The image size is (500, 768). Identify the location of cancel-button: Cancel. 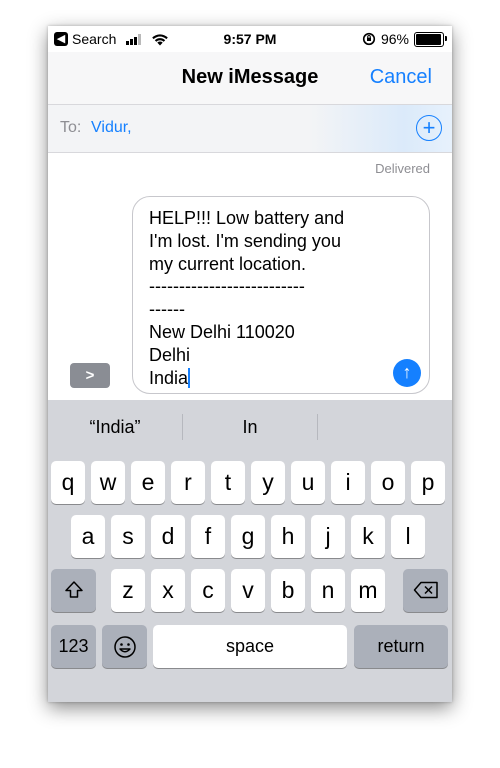
(401, 77).